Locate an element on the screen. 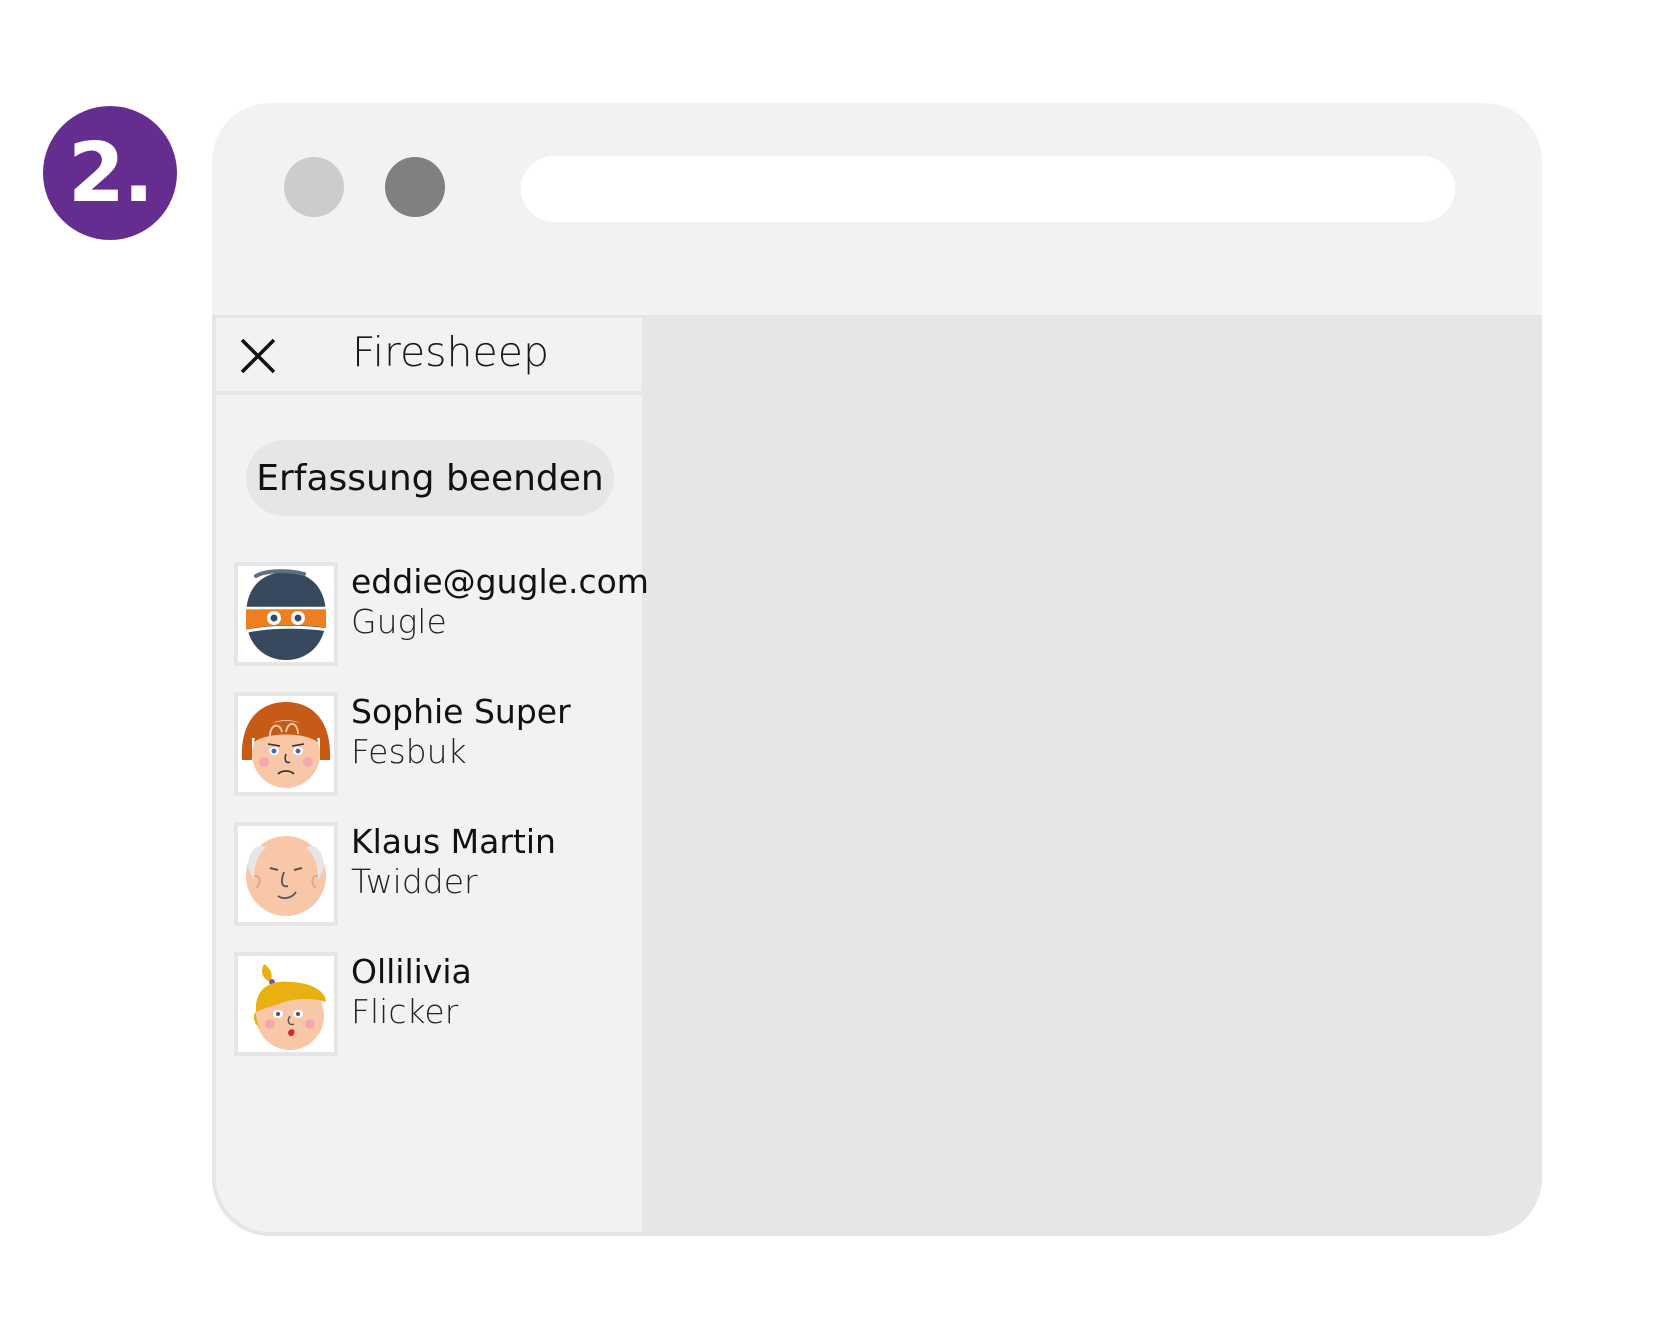  session-item: Klaus Martin Twidder is located at coordinates (434, 874).